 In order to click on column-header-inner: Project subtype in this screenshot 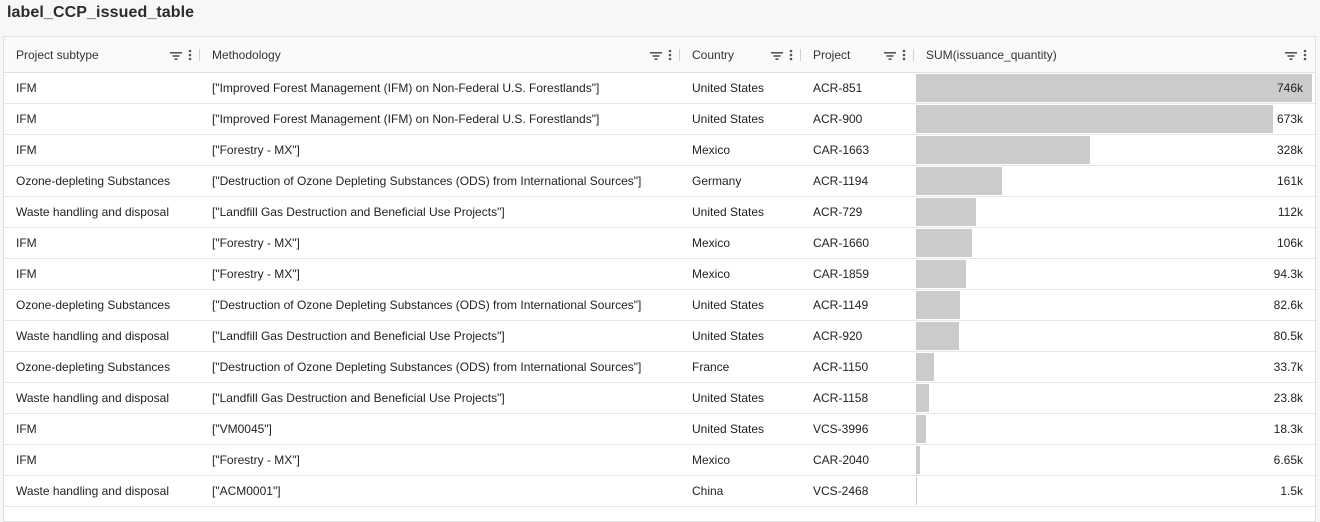, I will do `click(102, 54)`.